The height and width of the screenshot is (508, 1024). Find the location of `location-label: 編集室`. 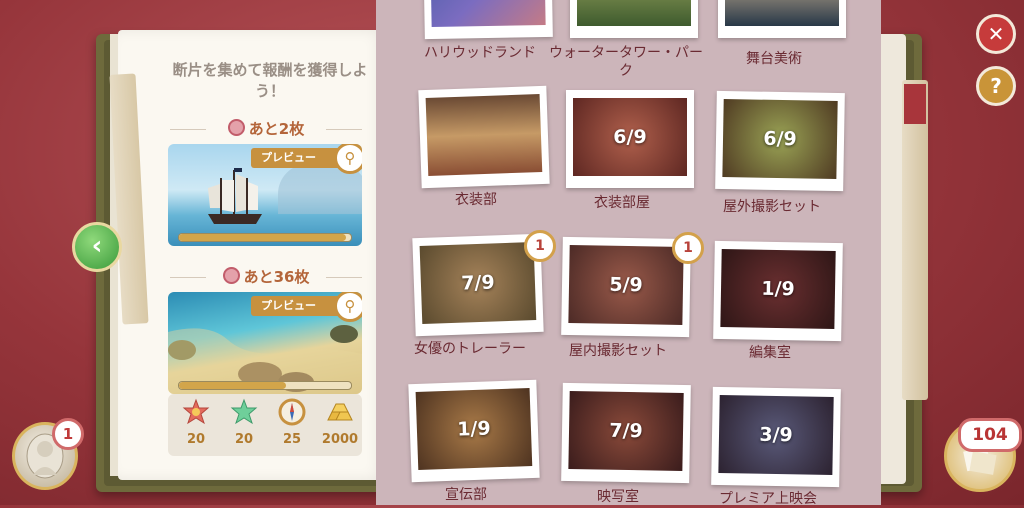

location-label: 編集室 is located at coordinates (770, 353).